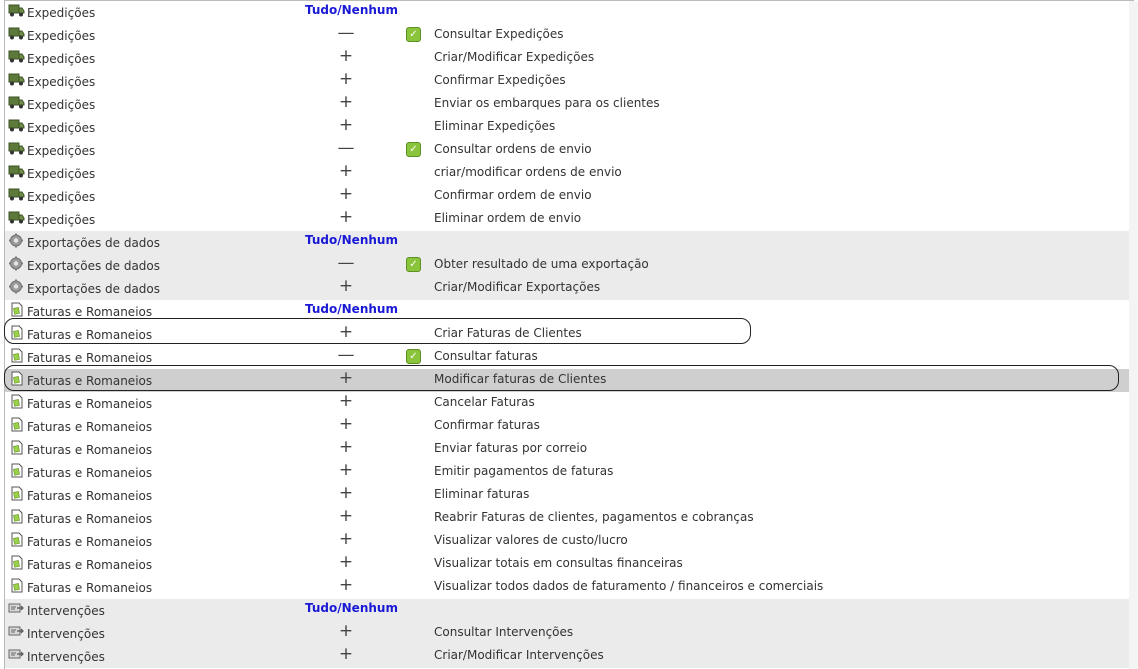 This screenshot has height=669, width=1138. I want to click on permission-label: Confirmar ordem de envio, so click(513, 195).